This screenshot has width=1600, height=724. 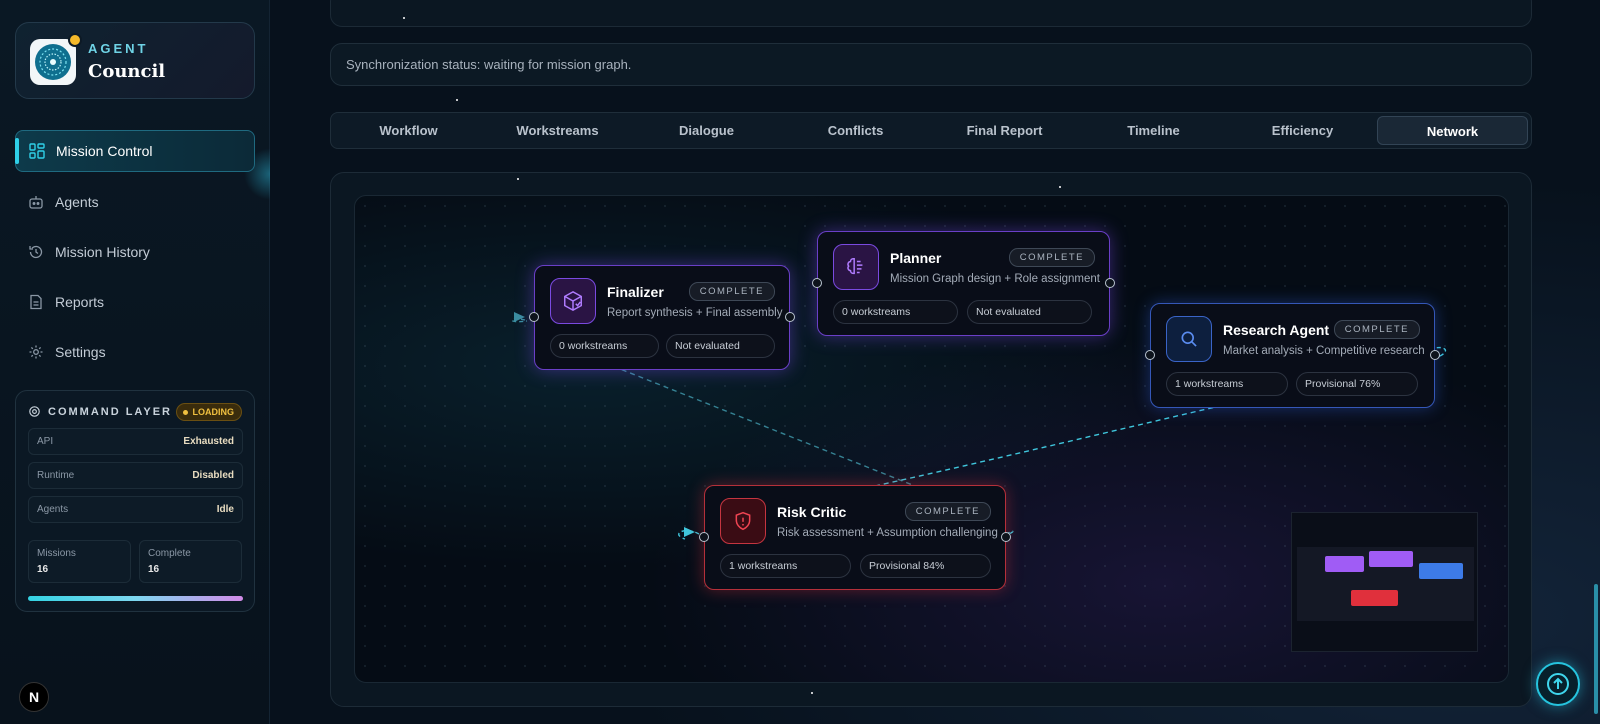 I want to click on brand-title: Council, so click(x=127, y=71).